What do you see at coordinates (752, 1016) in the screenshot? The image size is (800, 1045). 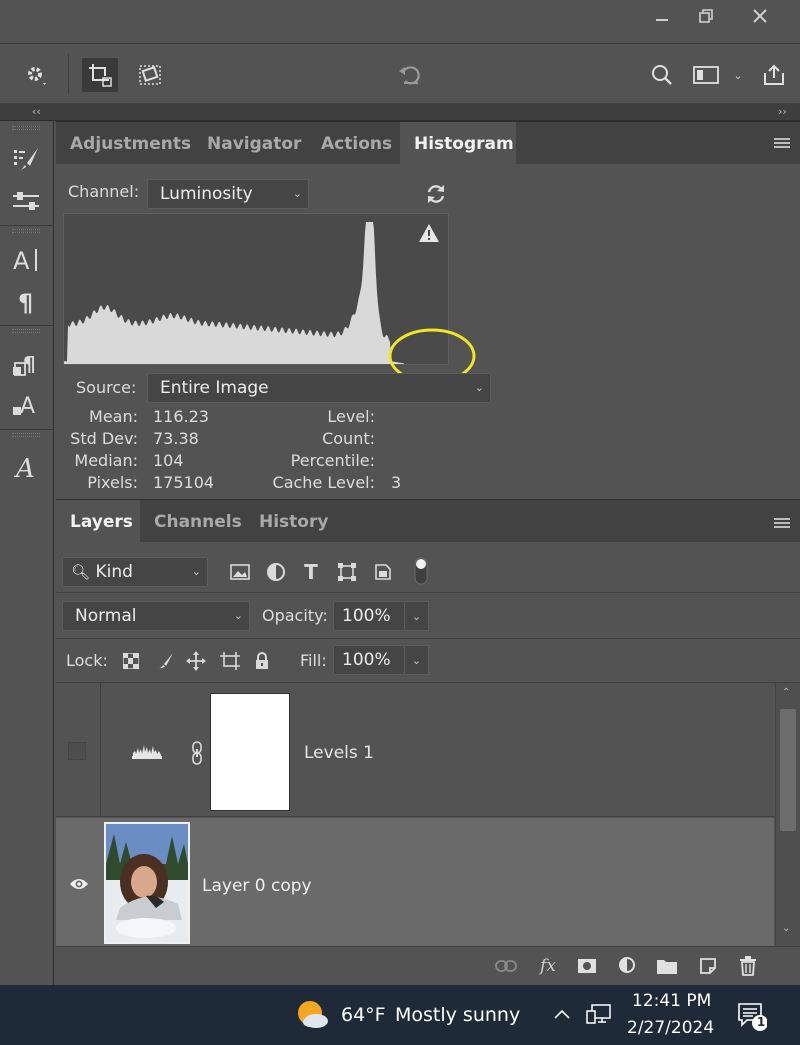 I see `notification-icon: 1` at bounding box center [752, 1016].